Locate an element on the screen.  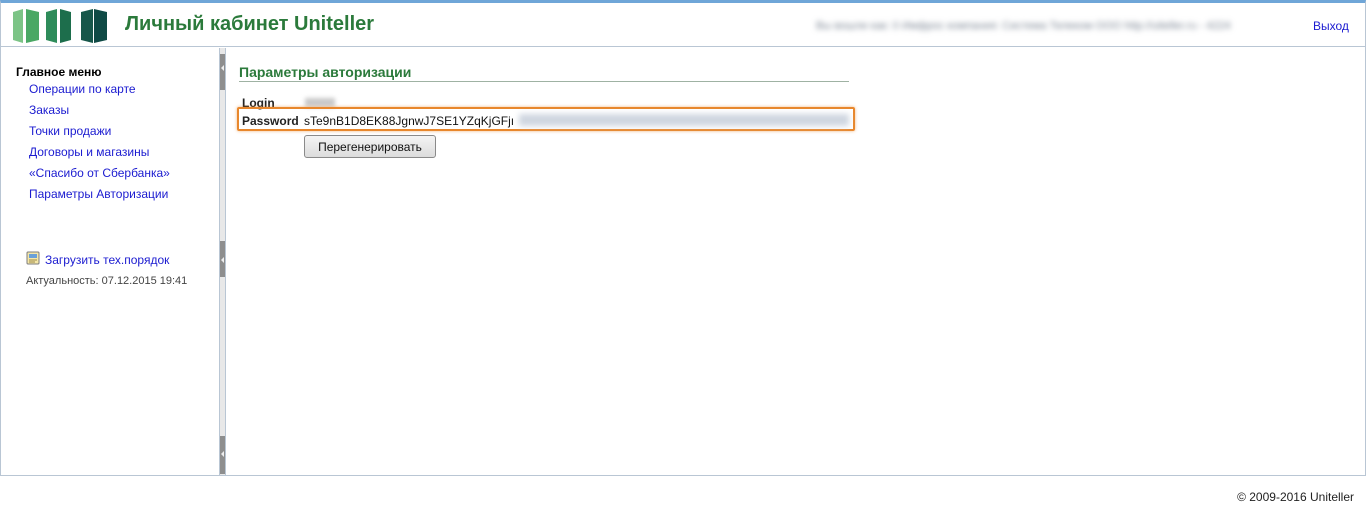
sidebar-link-points-of-sale: Точки продажи is located at coordinates (70, 131).